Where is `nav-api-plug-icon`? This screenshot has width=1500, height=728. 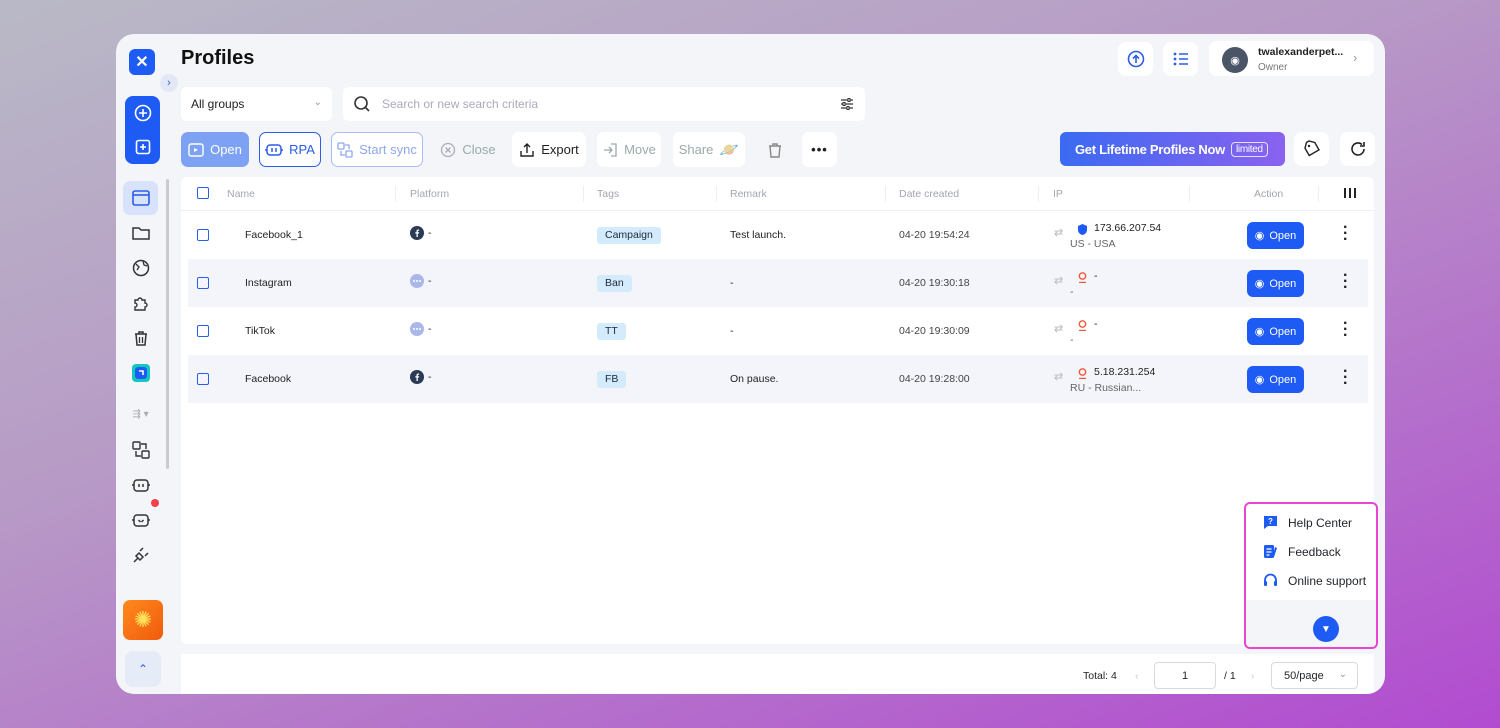
nav-api-plug-icon is located at coordinates (140, 555).